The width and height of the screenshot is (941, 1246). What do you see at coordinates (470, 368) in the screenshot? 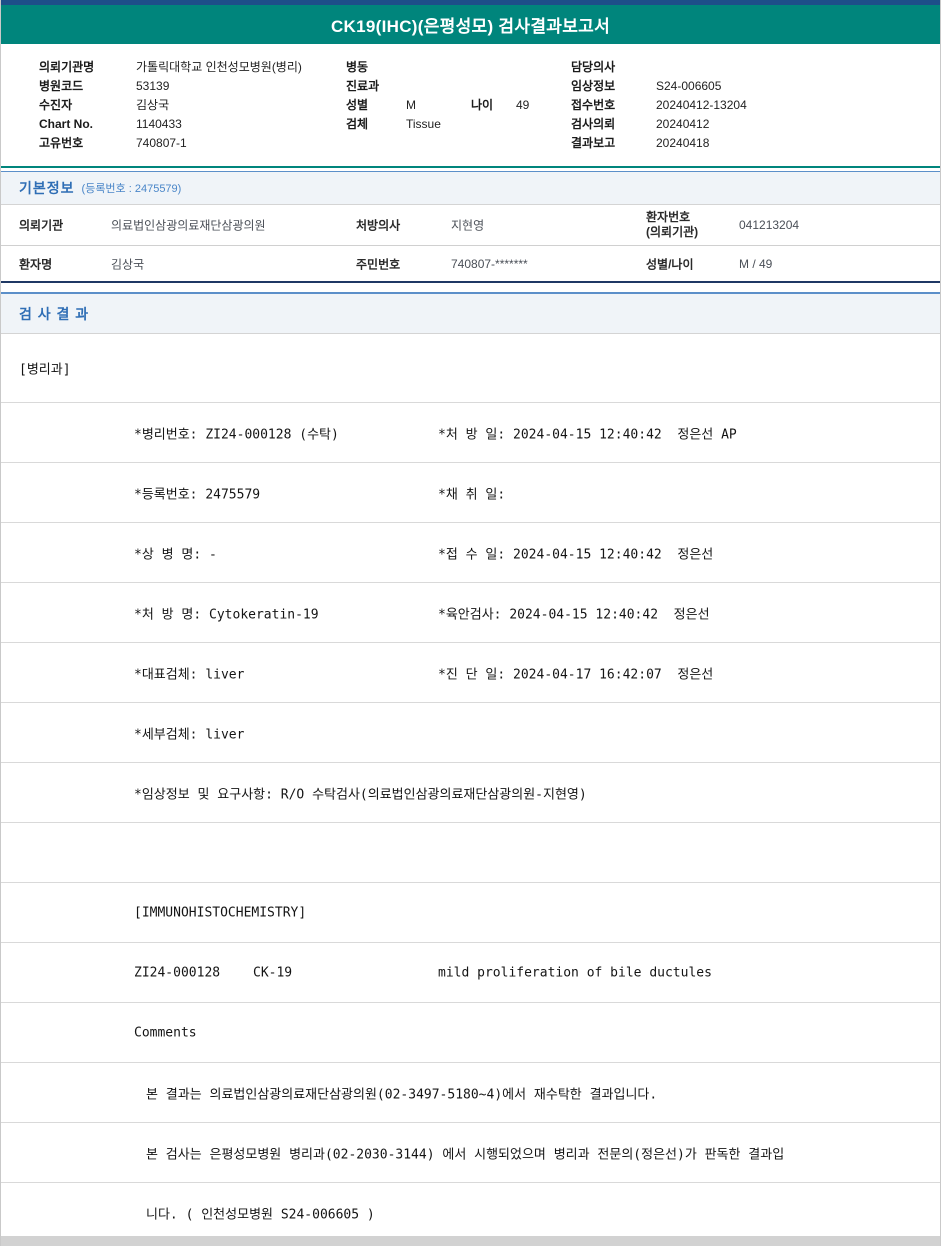
I see `department-row: [병리과]` at bounding box center [470, 368].